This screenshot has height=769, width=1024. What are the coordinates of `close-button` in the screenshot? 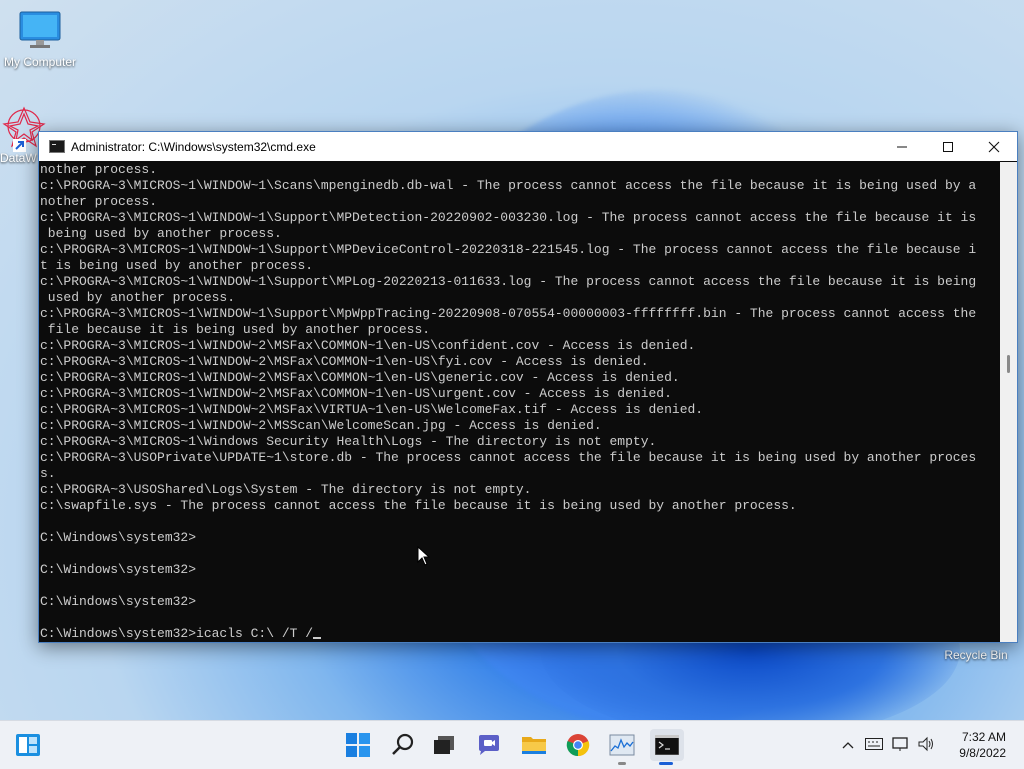 It's located at (994, 146).